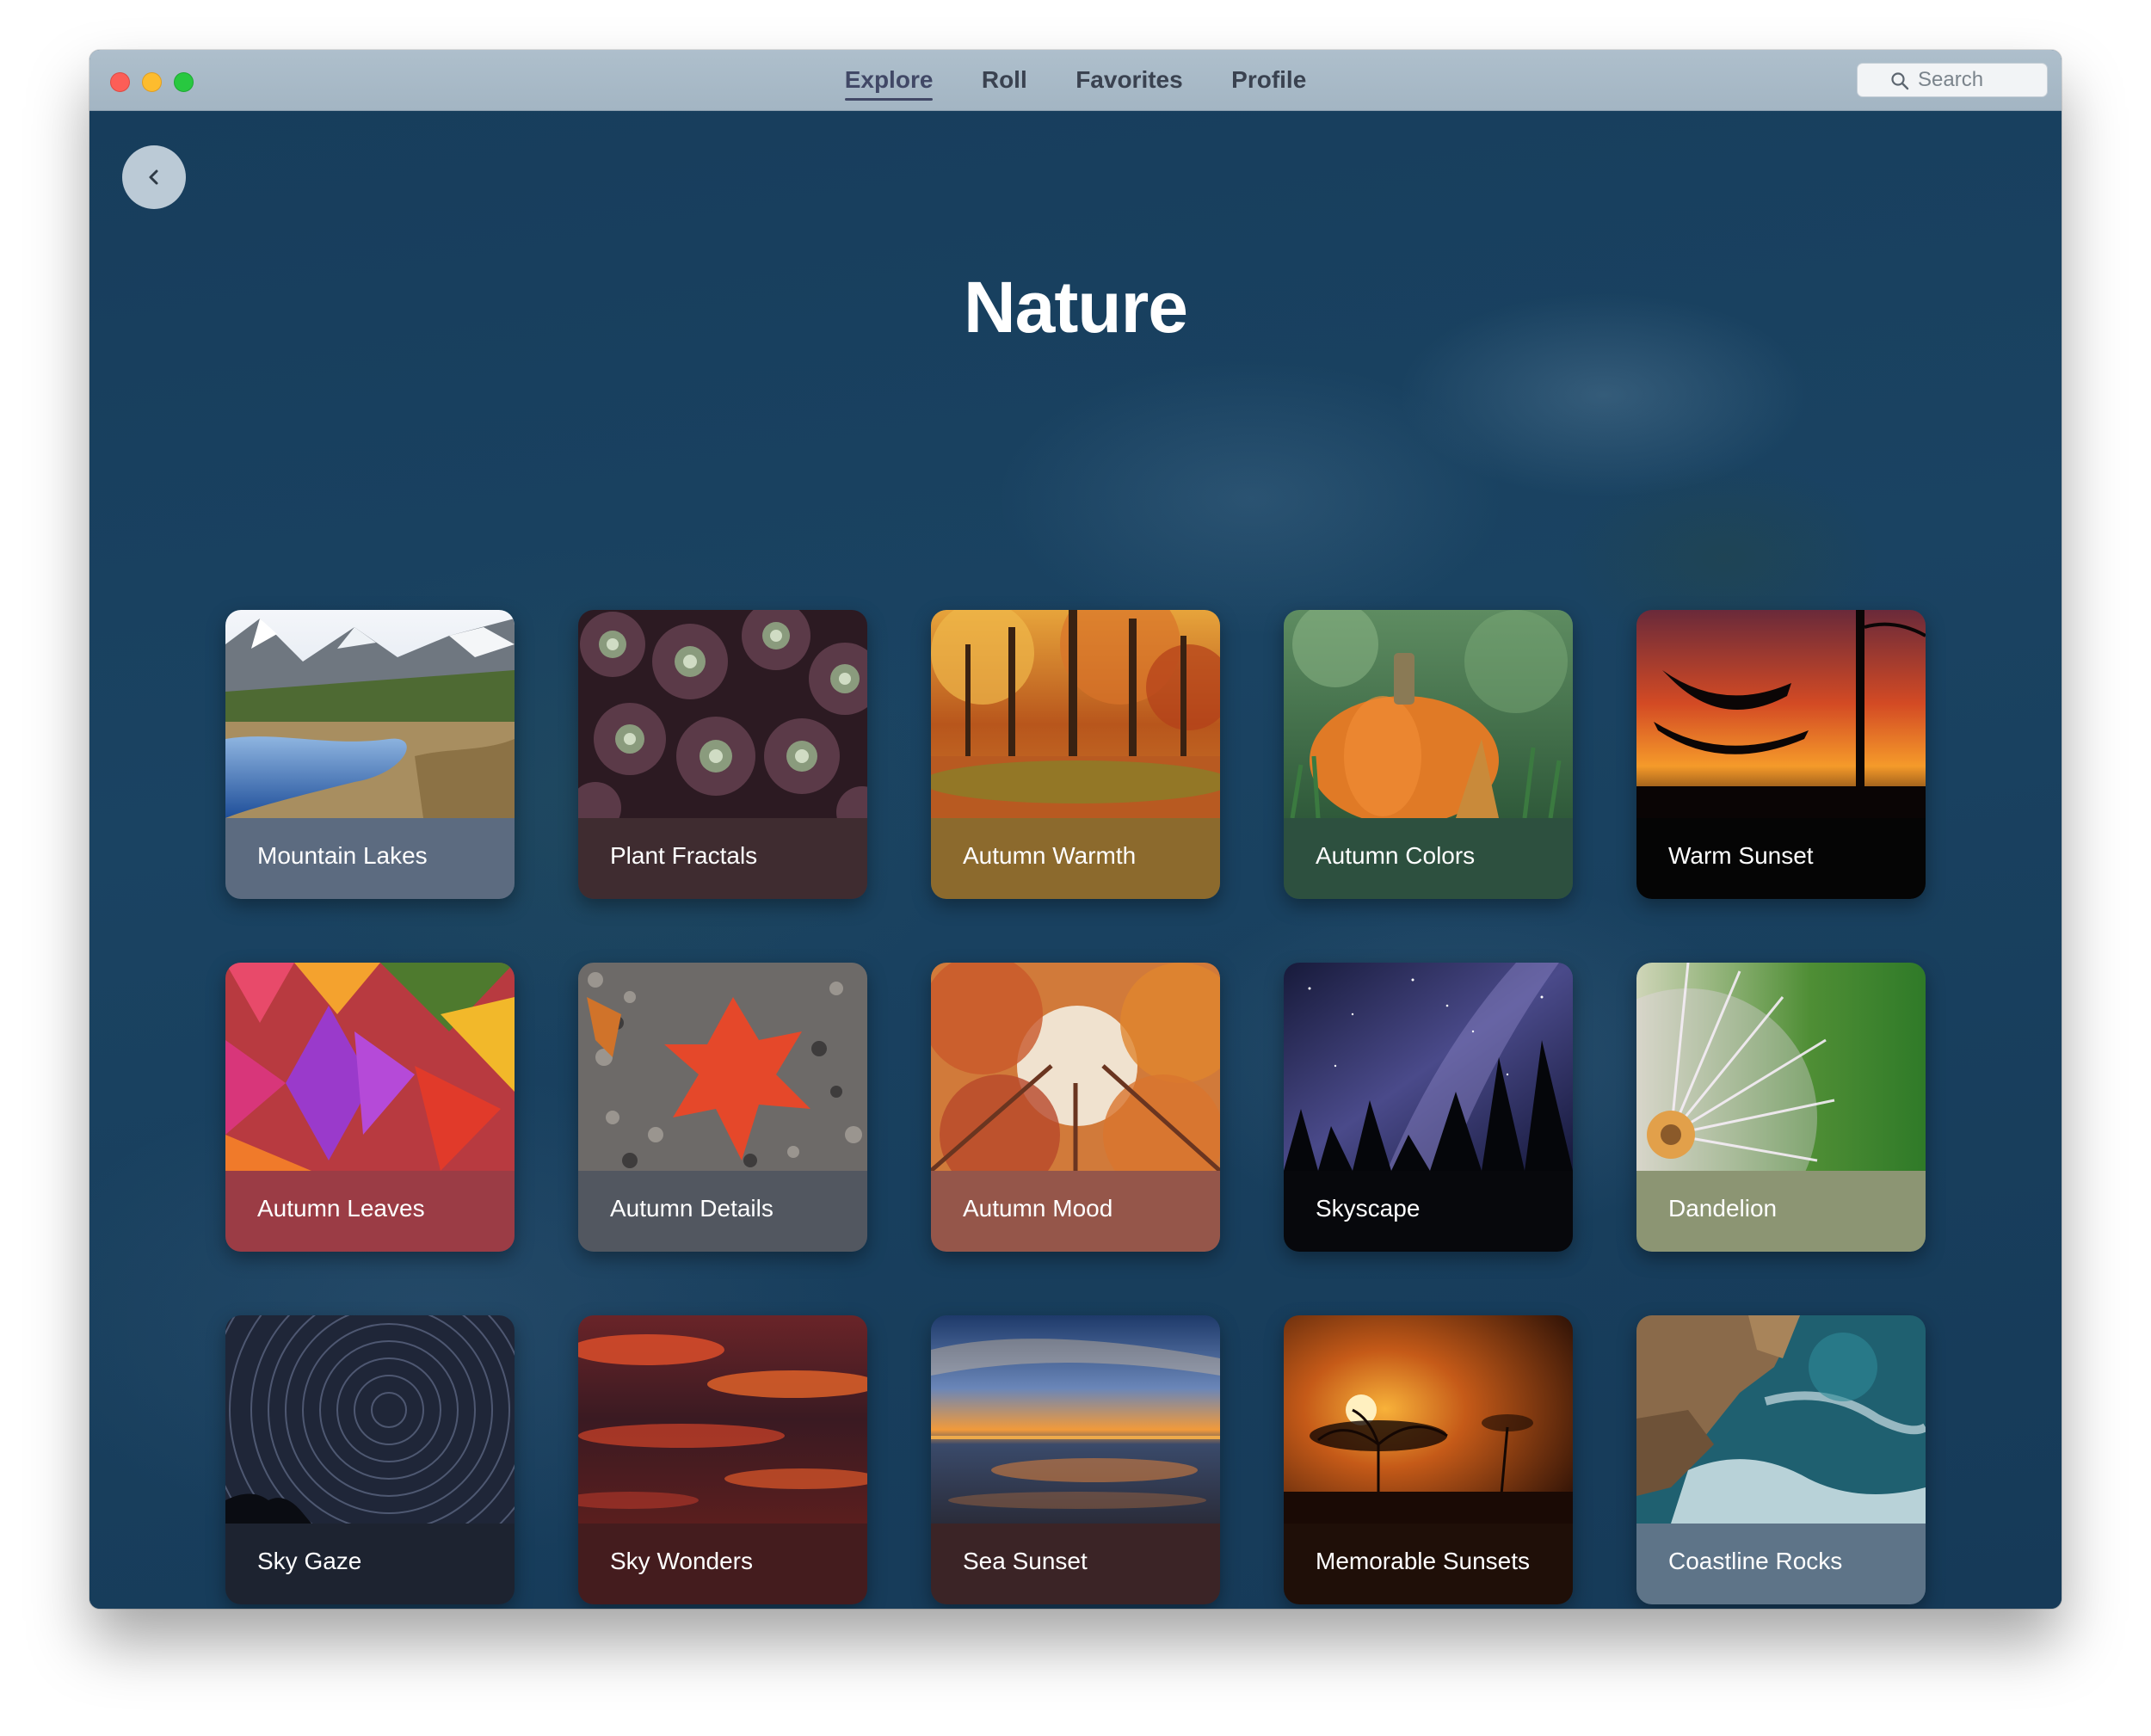  I want to click on search-icon, so click(1900, 81).